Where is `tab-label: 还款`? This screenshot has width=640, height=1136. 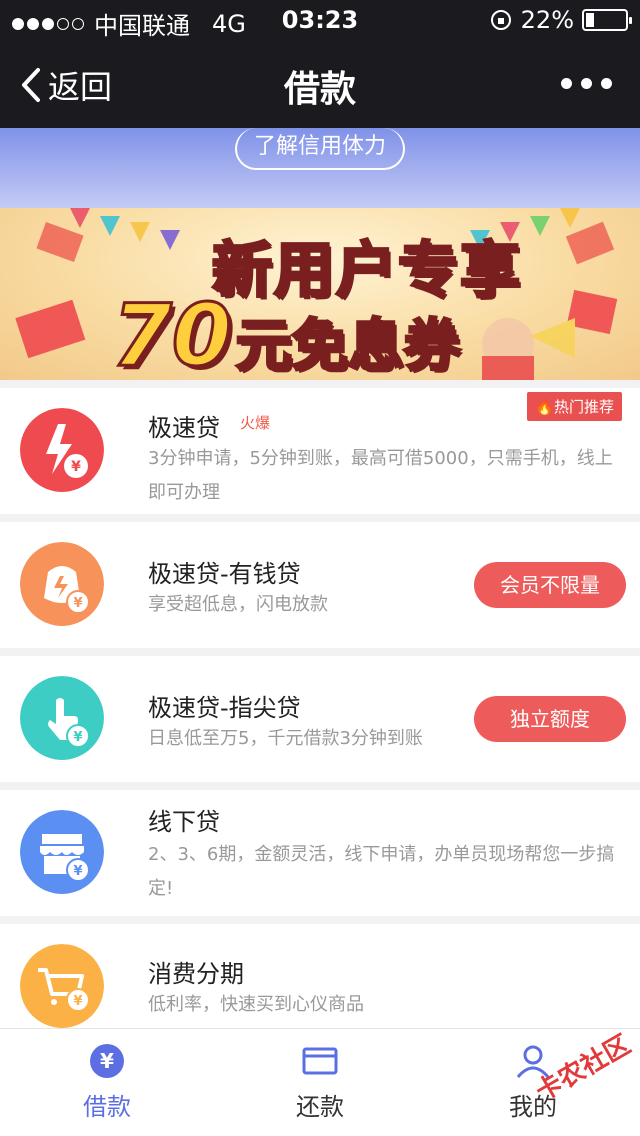 tab-label: 还款 is located at coordinates (320, 1107).